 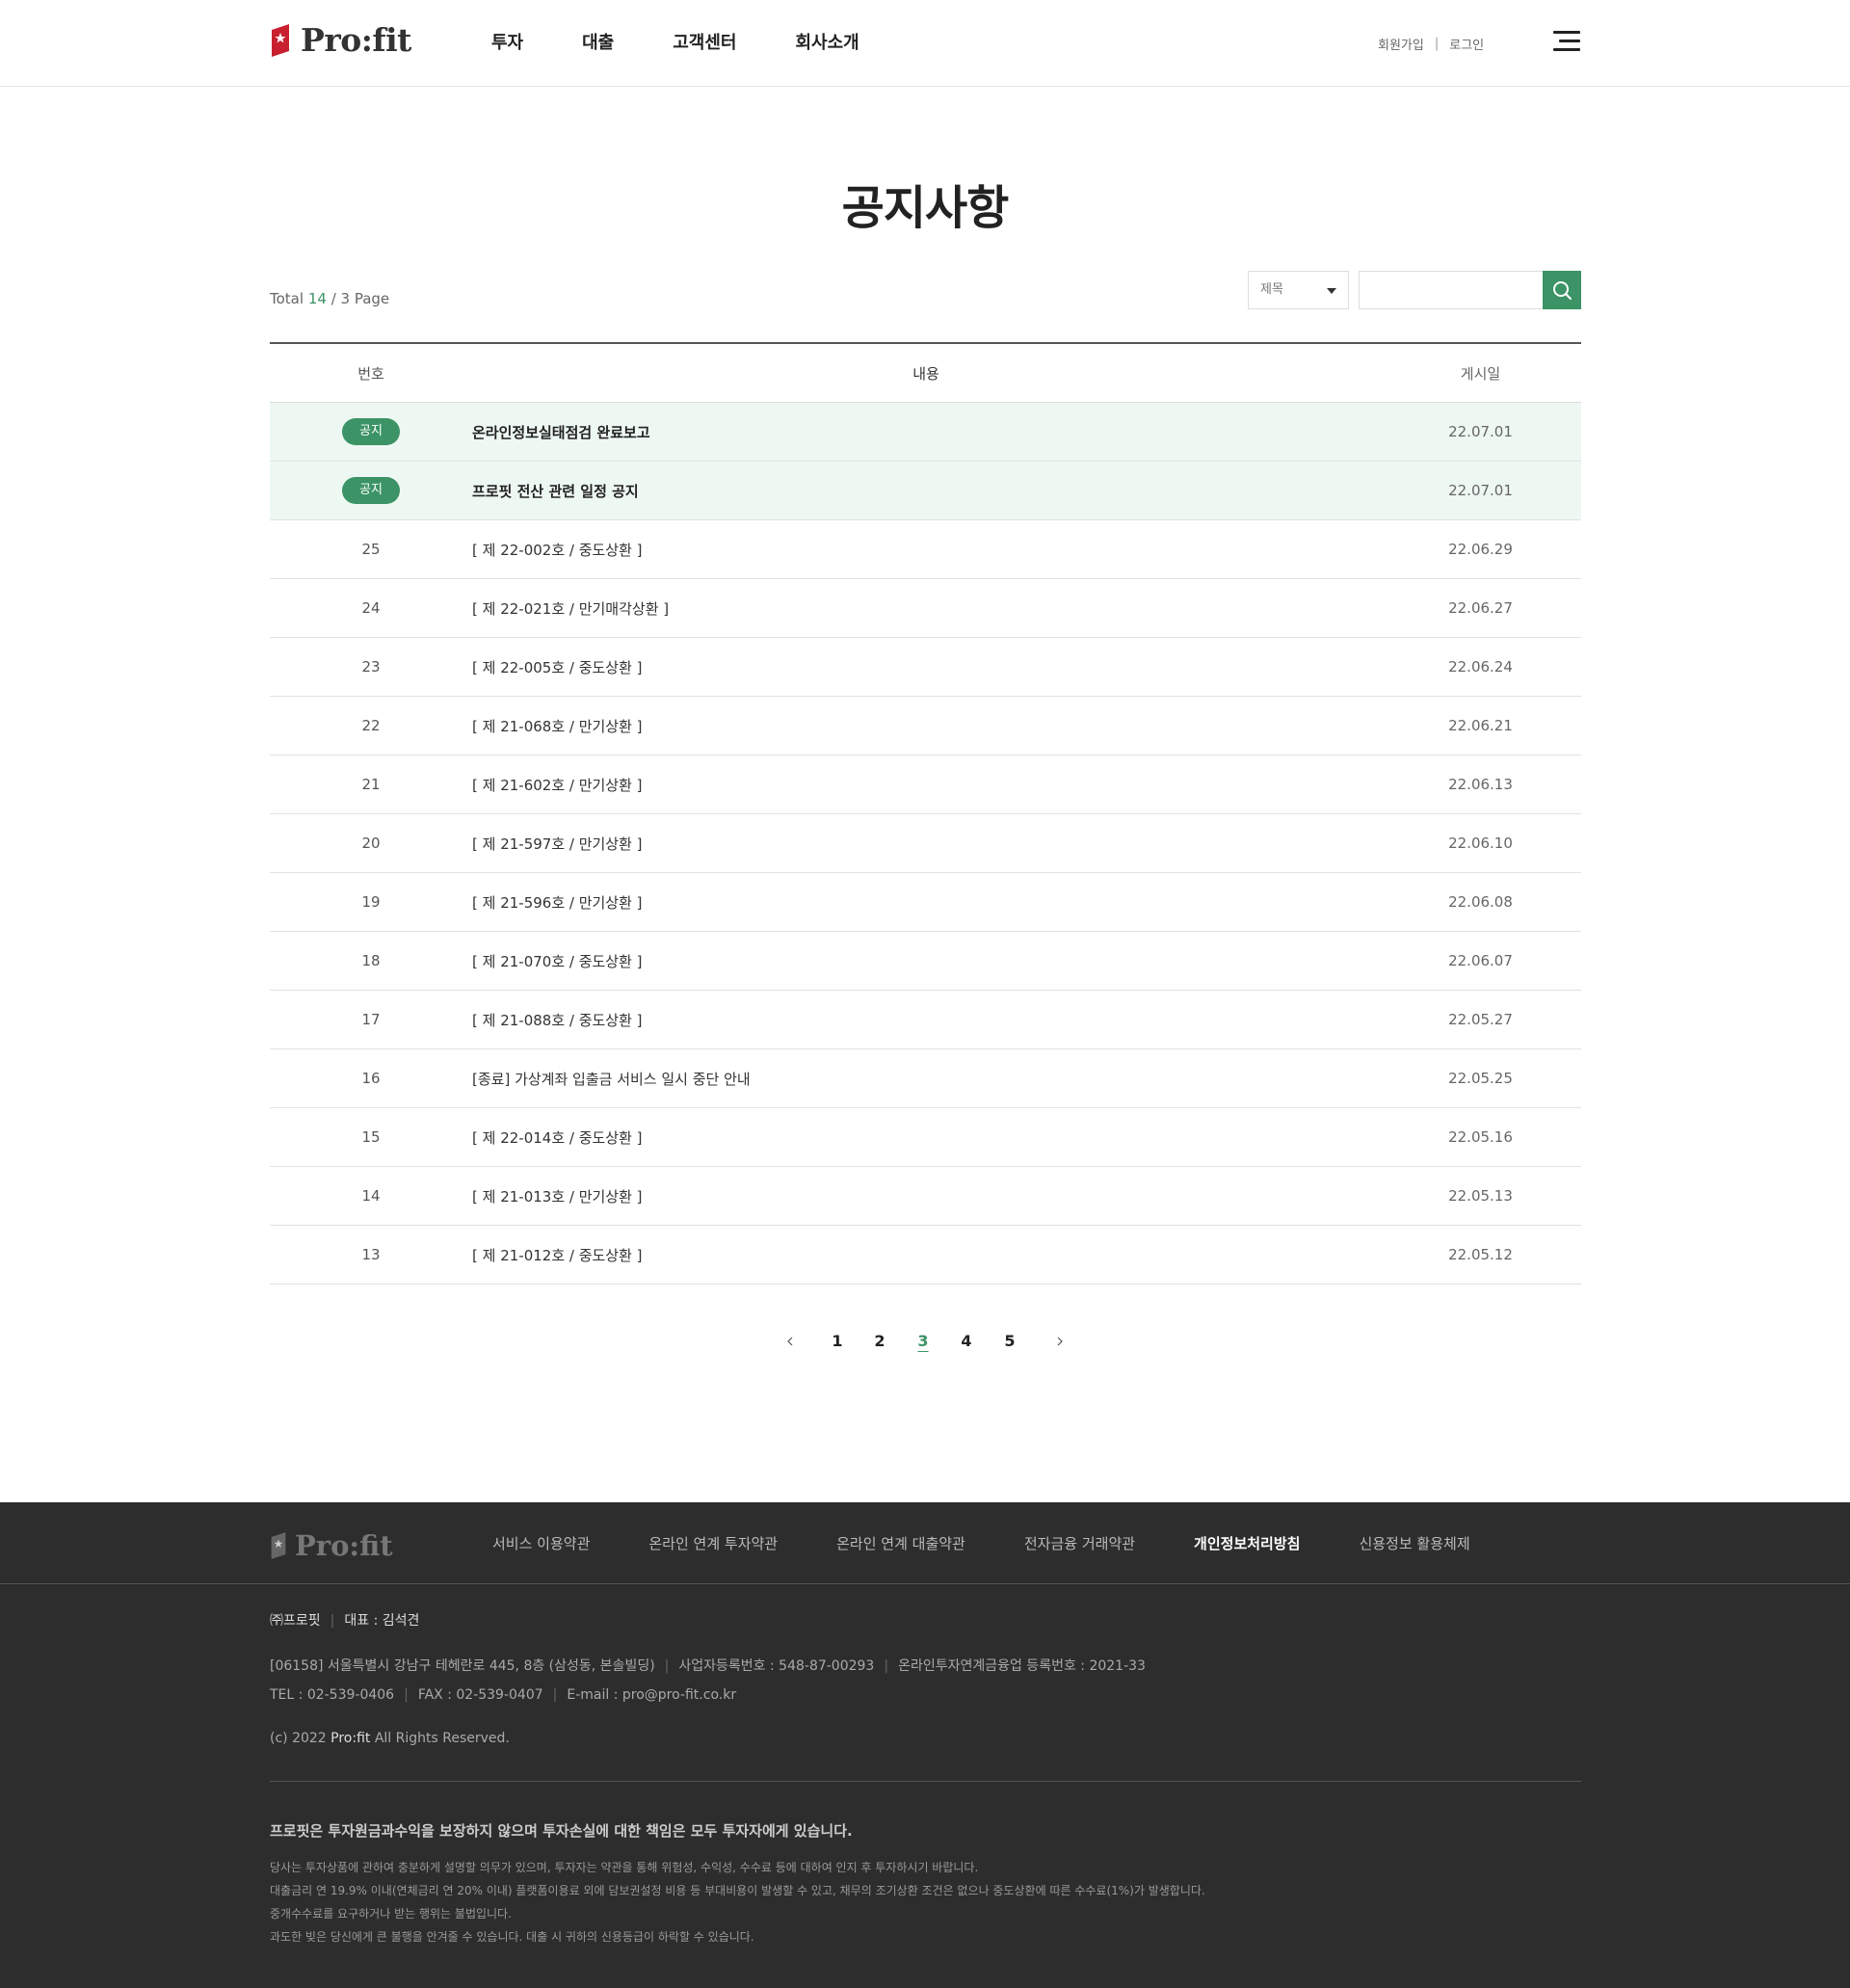 What do you see at coordinates (371, 1137) in the screenshot?
I see `row-number: 15` at bounding box center [371, 1137].